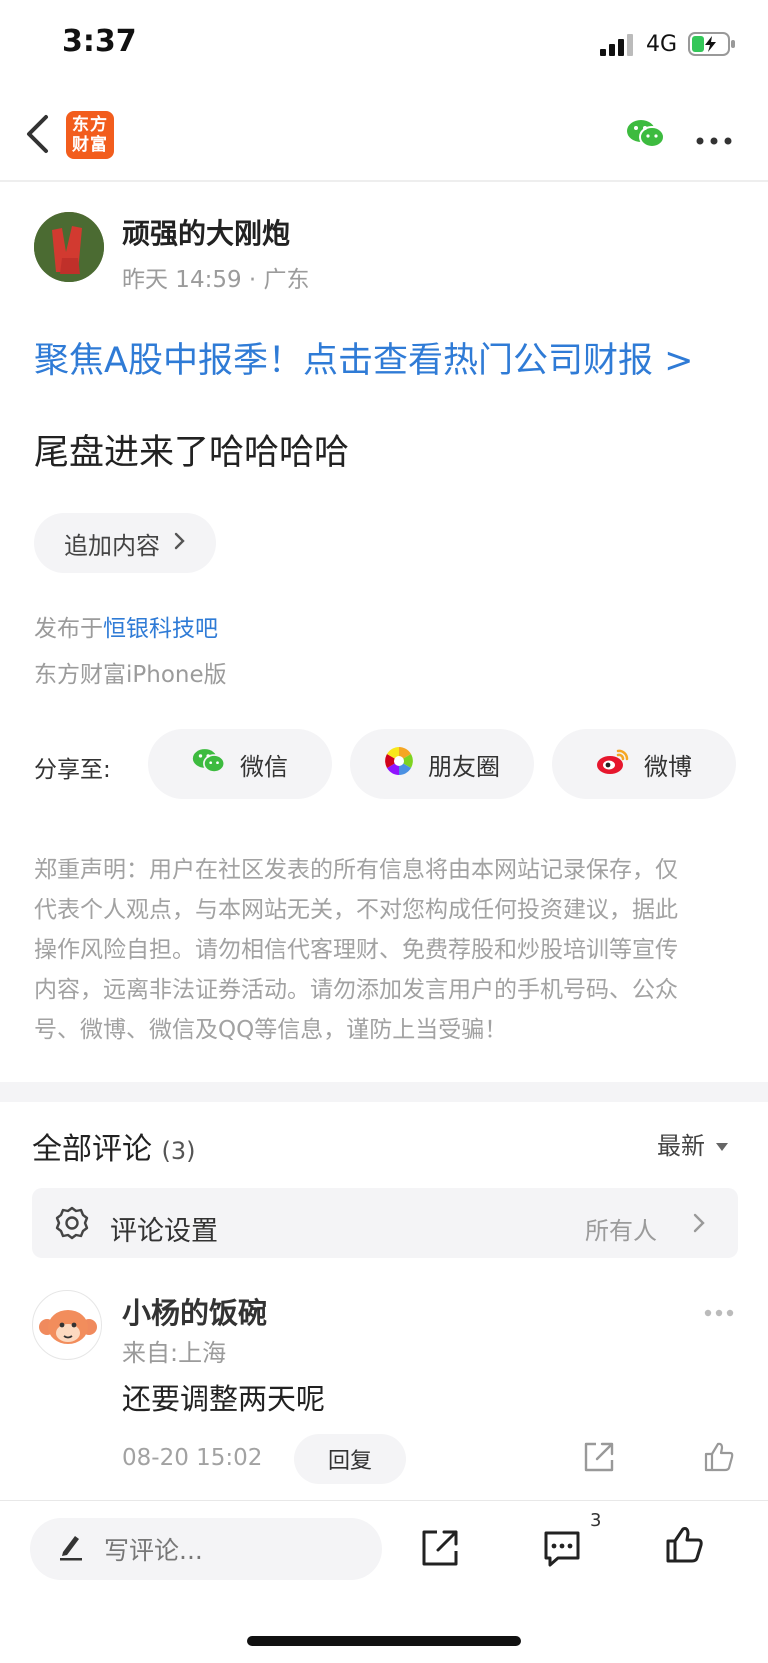 The height and width of the screenshot is (1663, 768). I want to click on caret-down-icon, so click(722, 1144).